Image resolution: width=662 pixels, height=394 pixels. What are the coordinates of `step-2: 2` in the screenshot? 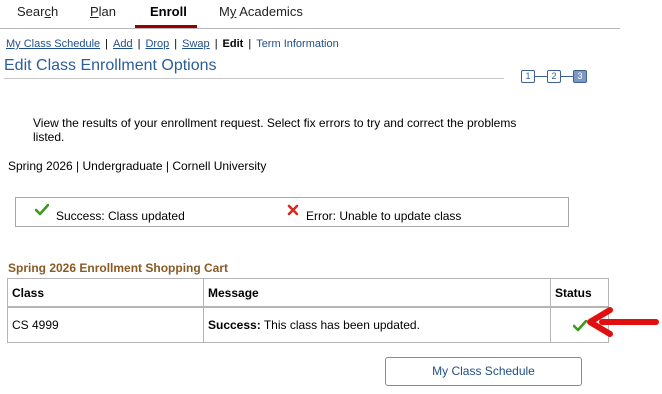 It's located at (554, 76).